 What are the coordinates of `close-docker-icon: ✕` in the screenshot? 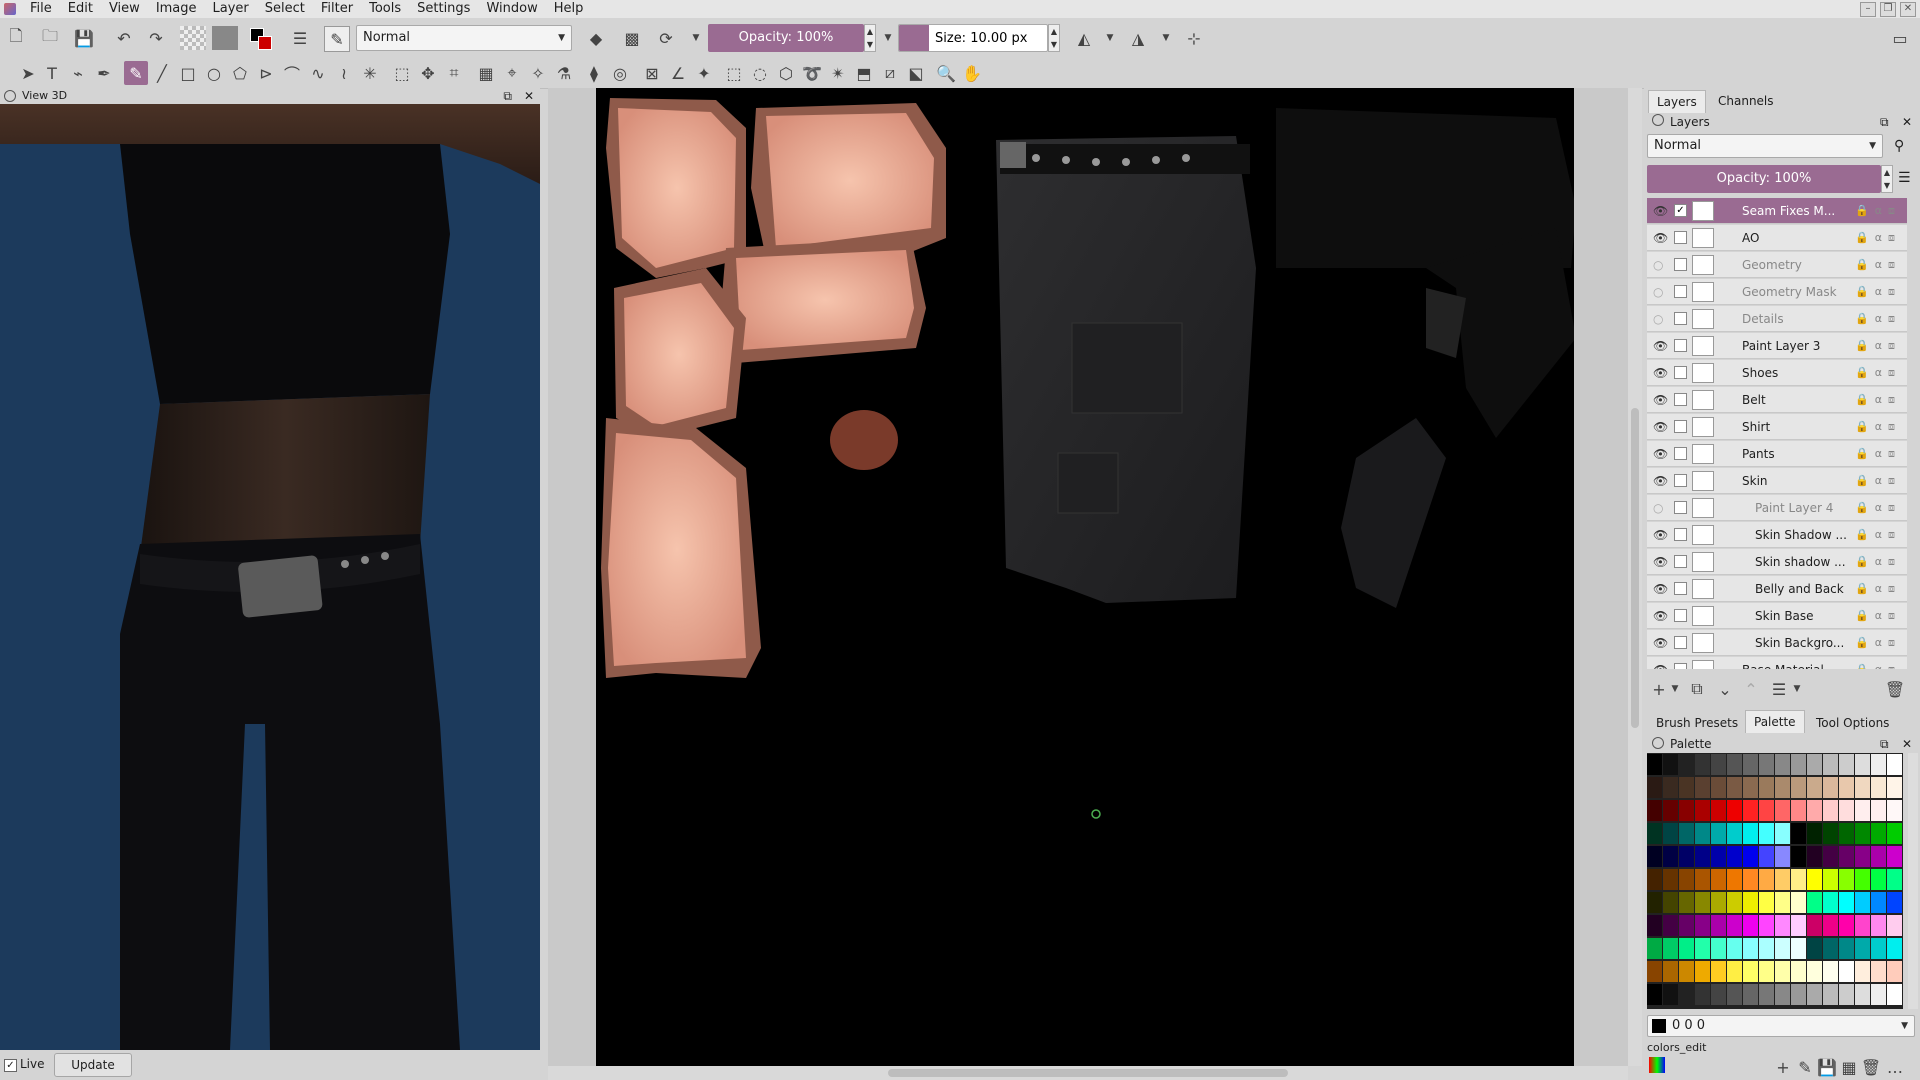 It's located at (1907, 122).